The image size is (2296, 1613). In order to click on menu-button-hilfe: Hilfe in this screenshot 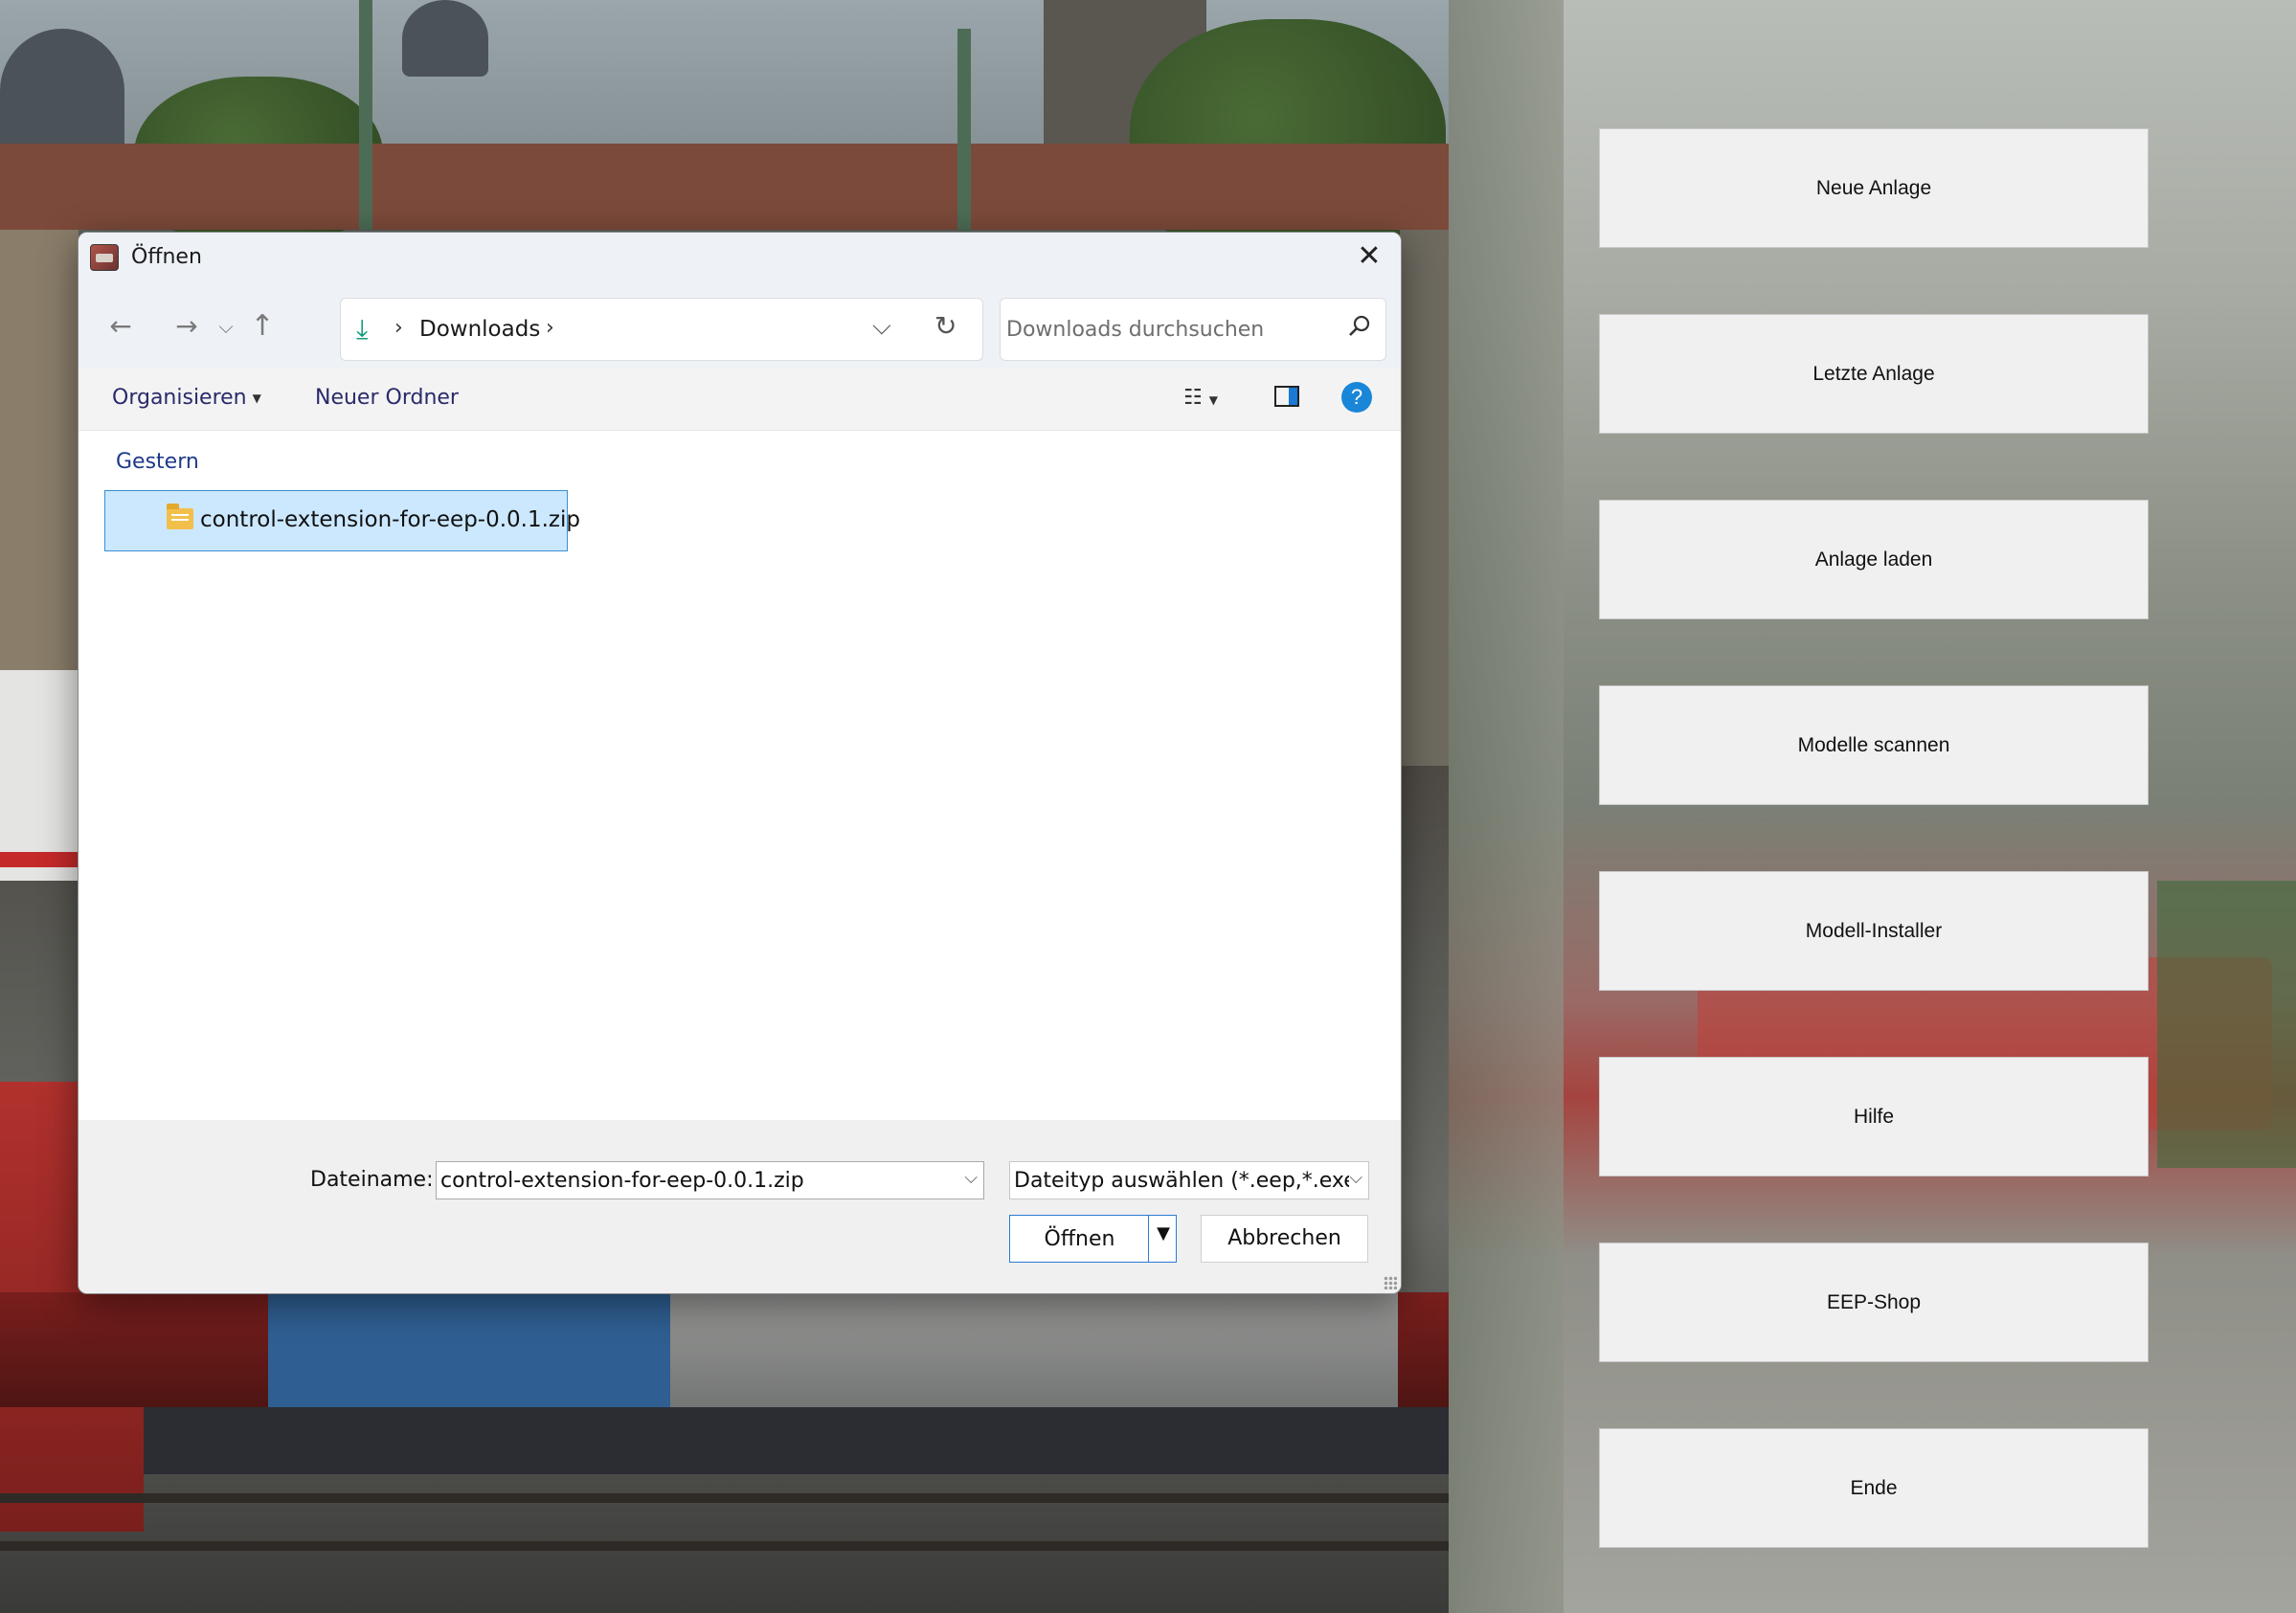, I will do `click(1874, 1116)`.